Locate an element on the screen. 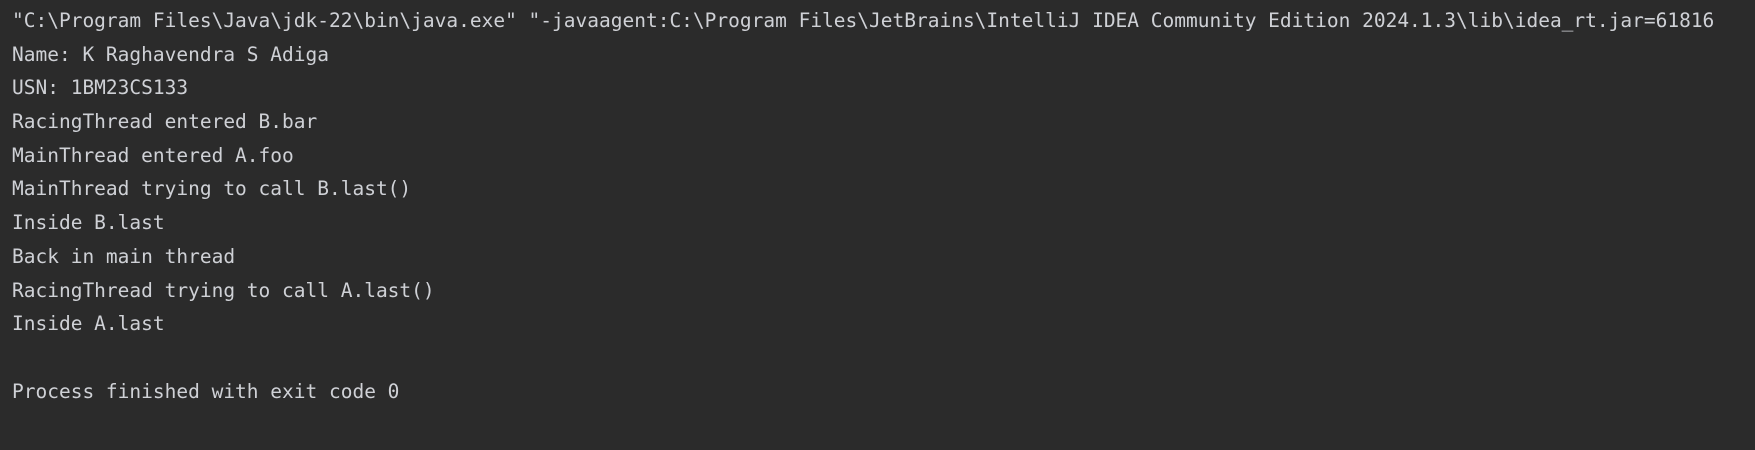 The height and width of the screenshot is (450, 1755). console-line: Back in main thread is located at coordinates (124, 256).